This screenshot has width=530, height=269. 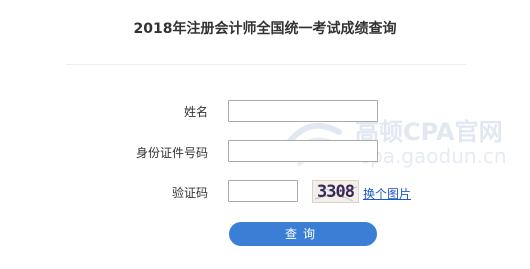 I want to click on query-button: 查询, so click(x=303, y=234).